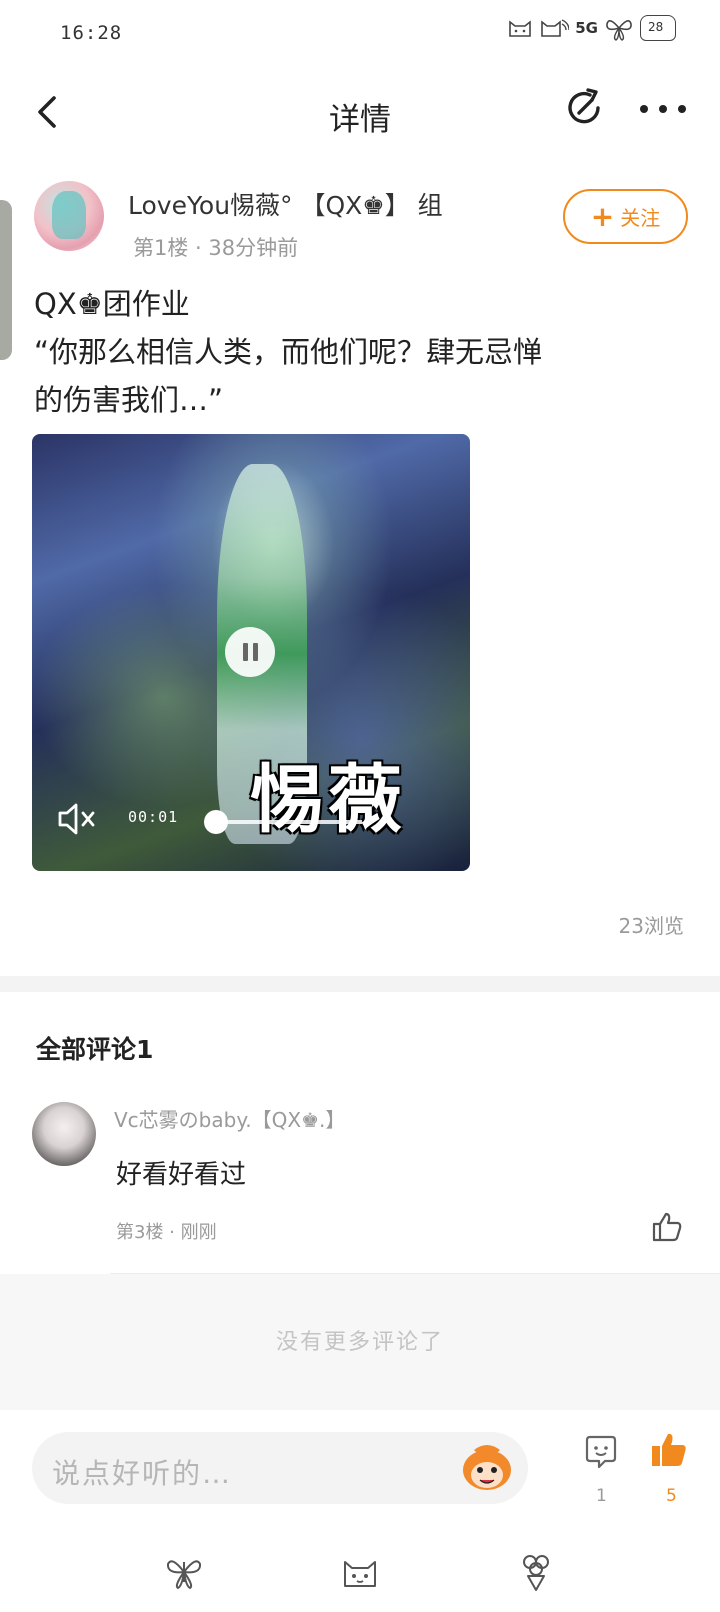 The height and width of the screenshot is (1612, 720). I want to click on comment-like-button, so click(667, 1227).